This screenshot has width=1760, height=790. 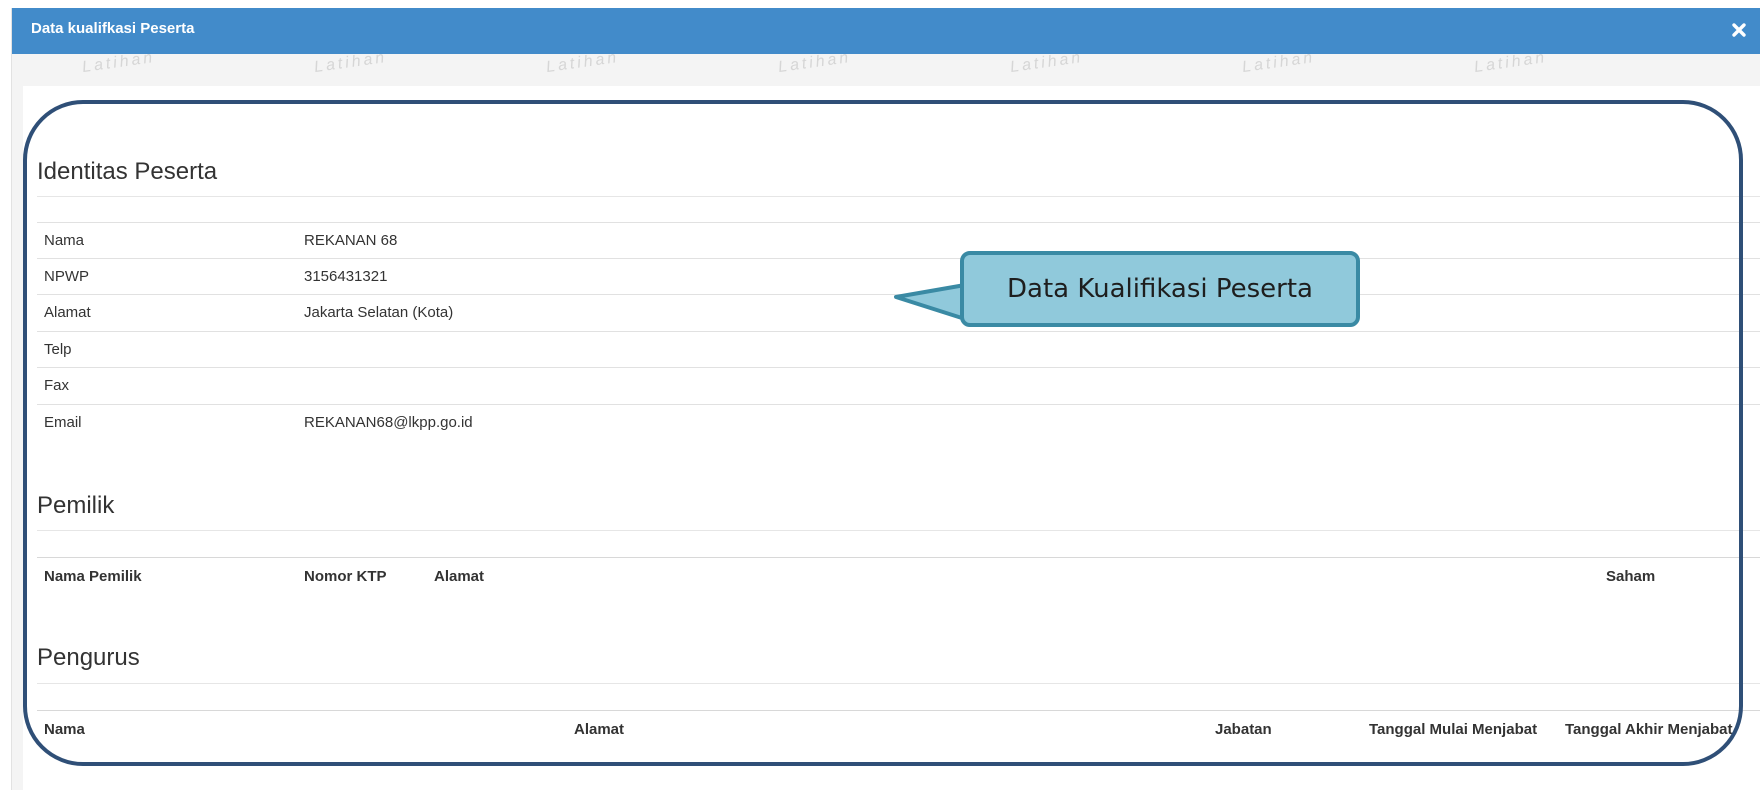 I want to click on identity-label: Nama, so click(x=64, y=240).